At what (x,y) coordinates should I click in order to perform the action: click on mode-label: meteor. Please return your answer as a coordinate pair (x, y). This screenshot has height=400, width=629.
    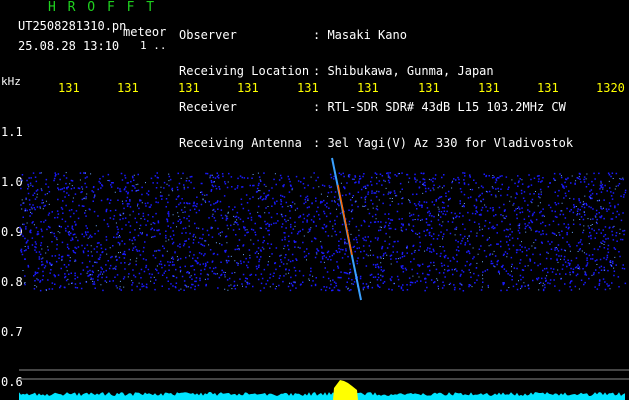
    Looking at the image, I should click on (145, 32).